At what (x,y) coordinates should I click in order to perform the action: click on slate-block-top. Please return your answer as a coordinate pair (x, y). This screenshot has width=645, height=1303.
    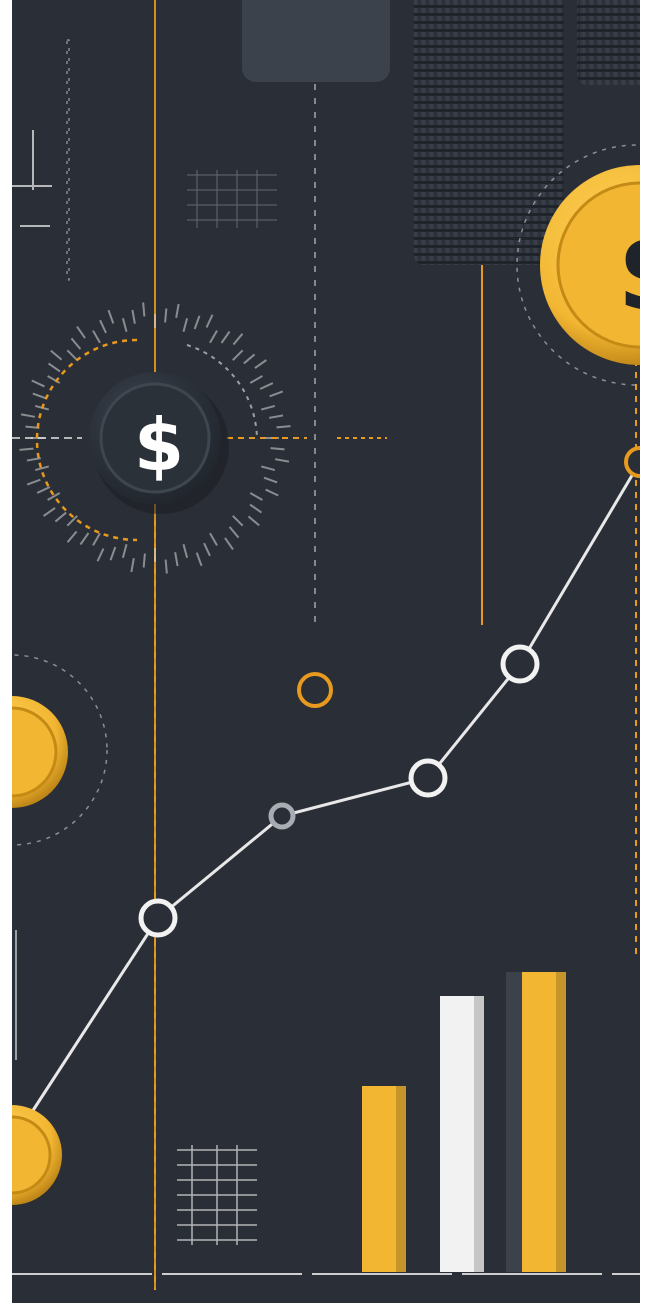
    Looking at the image, I should click on (316, 41).